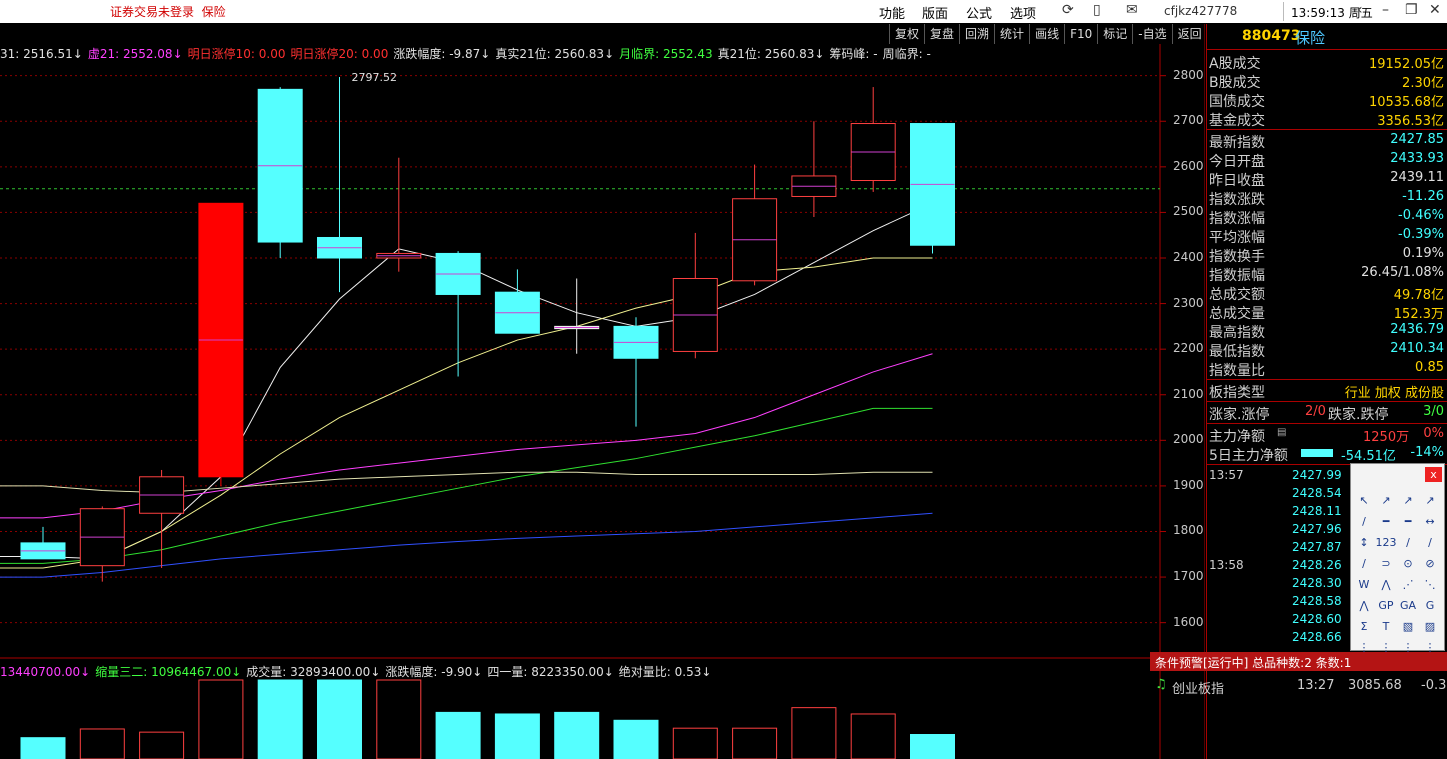 The image size is (1447, 759). I want to click on y-tick-label: 1900, so click(1188, 484).